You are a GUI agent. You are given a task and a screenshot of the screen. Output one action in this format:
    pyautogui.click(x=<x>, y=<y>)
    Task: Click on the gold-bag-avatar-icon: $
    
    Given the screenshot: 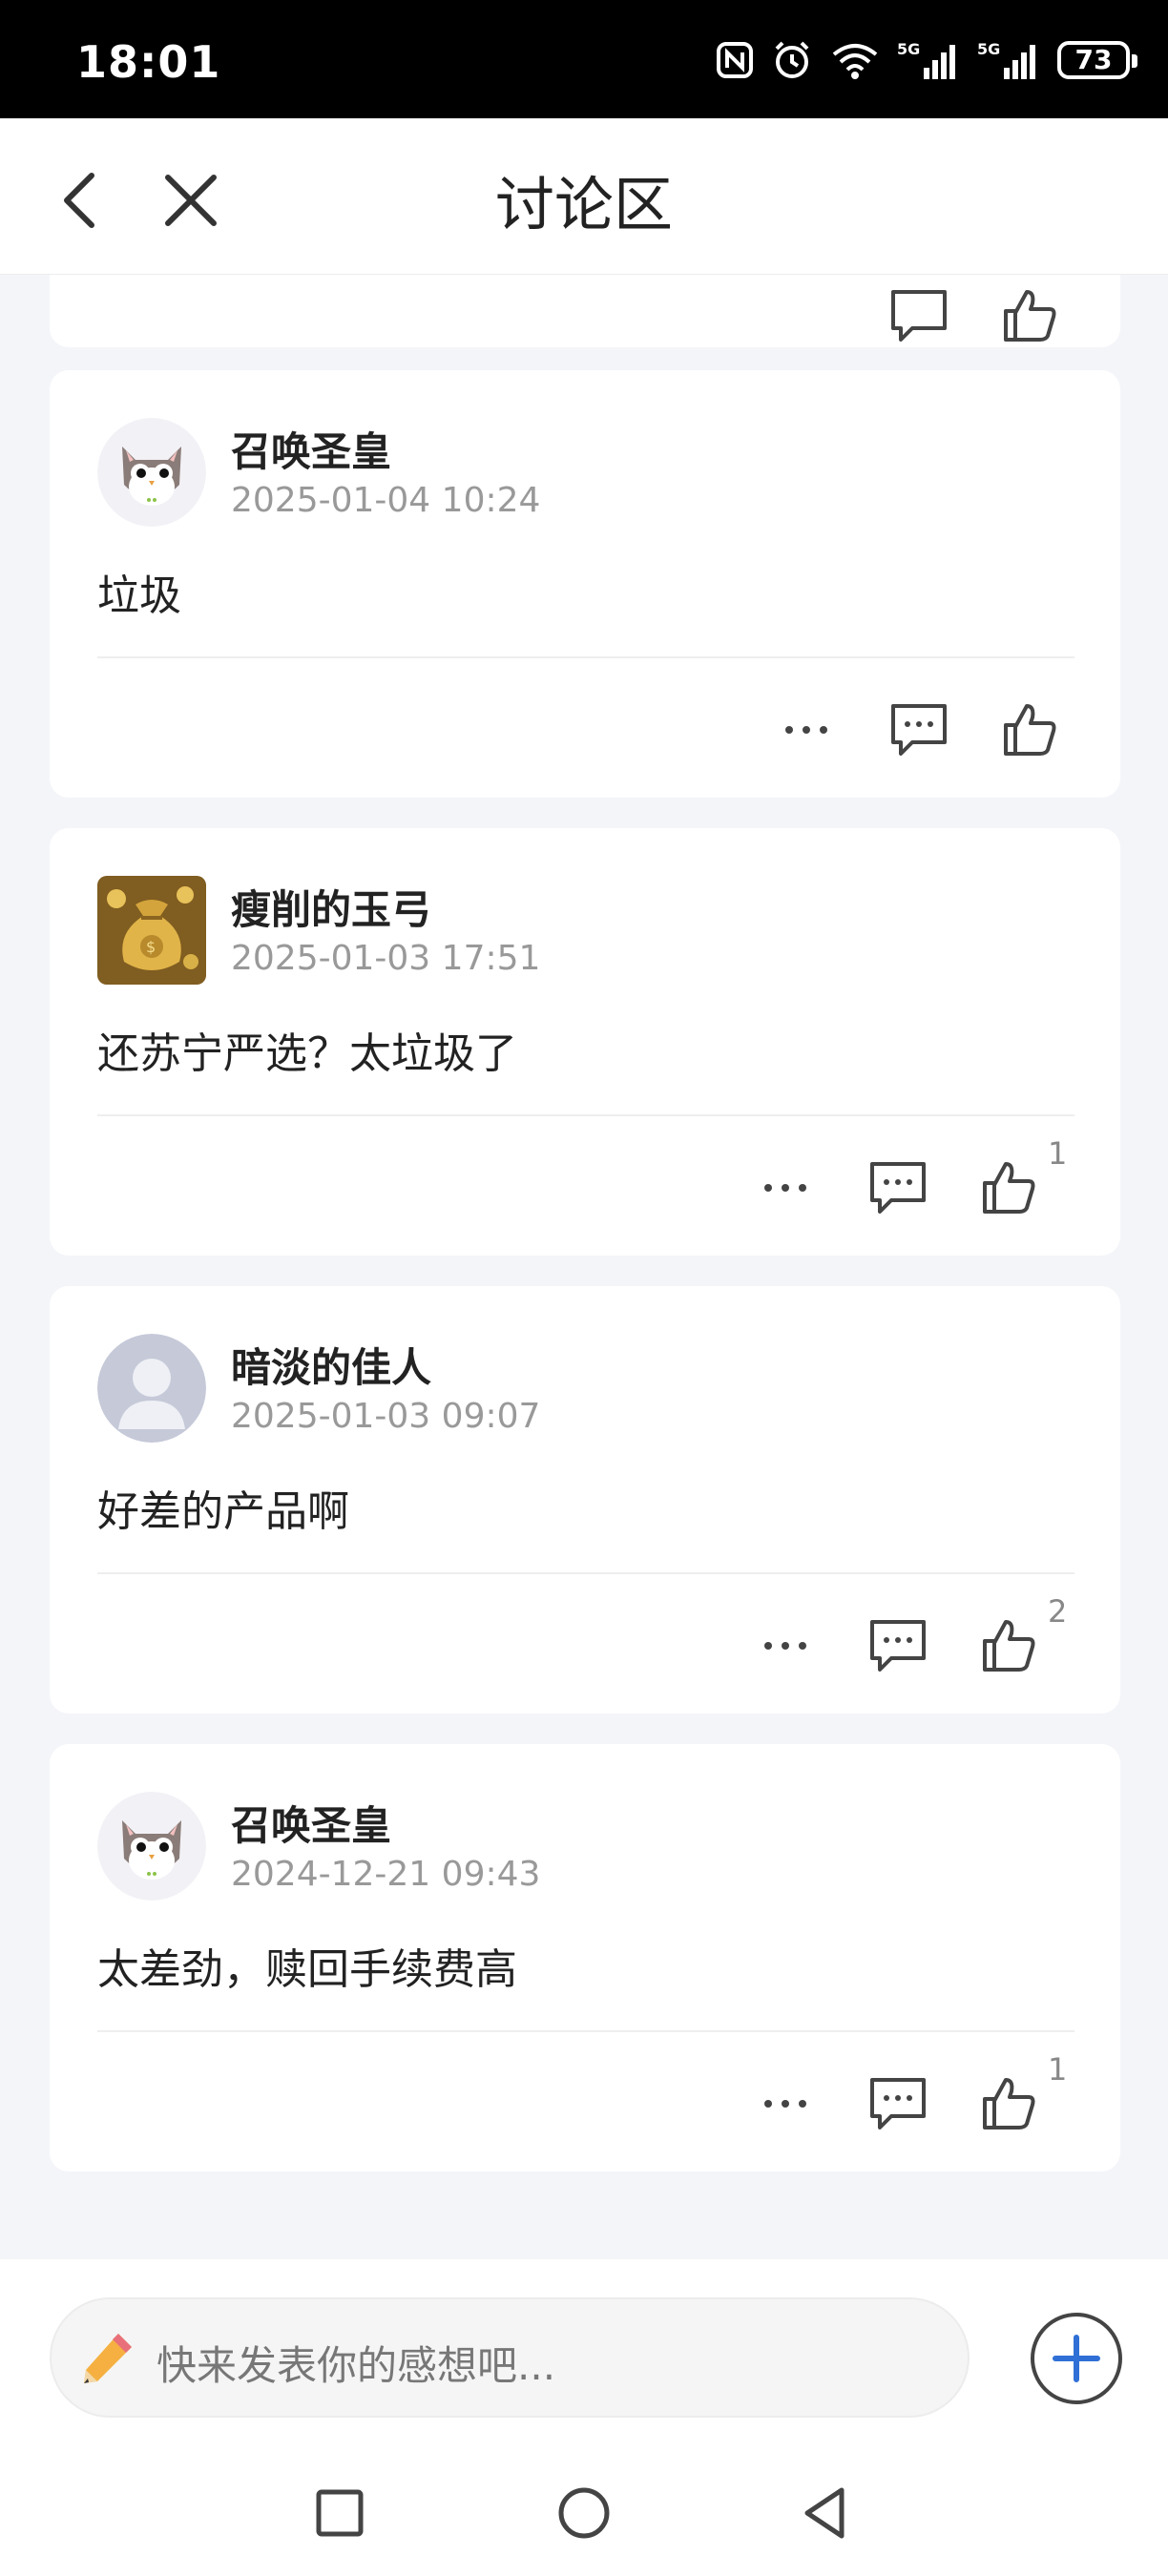 What is the action you would take?
    pyautogui.click(x=151, y=930)
    